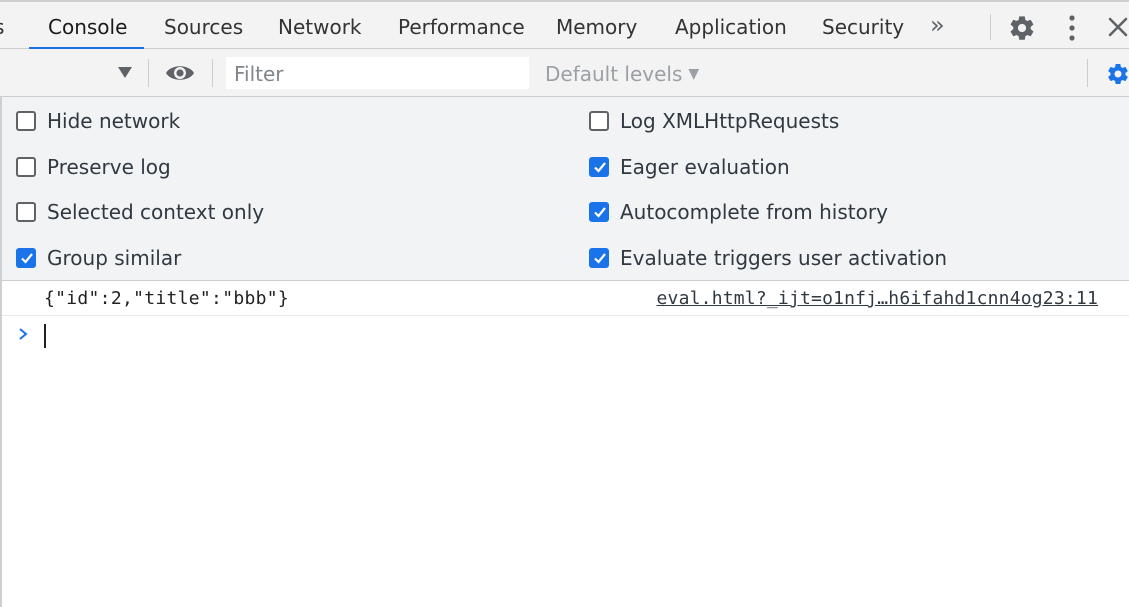 This screenshot has height=607, width=1129. I want to click on preserve-log-label: Preserve log, so click(109, 167).